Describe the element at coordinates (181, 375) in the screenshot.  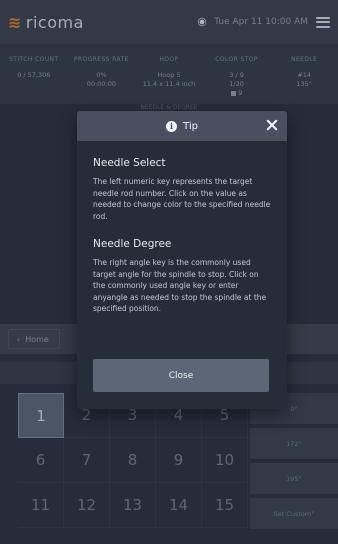
I see `close-button: Close` at that location.